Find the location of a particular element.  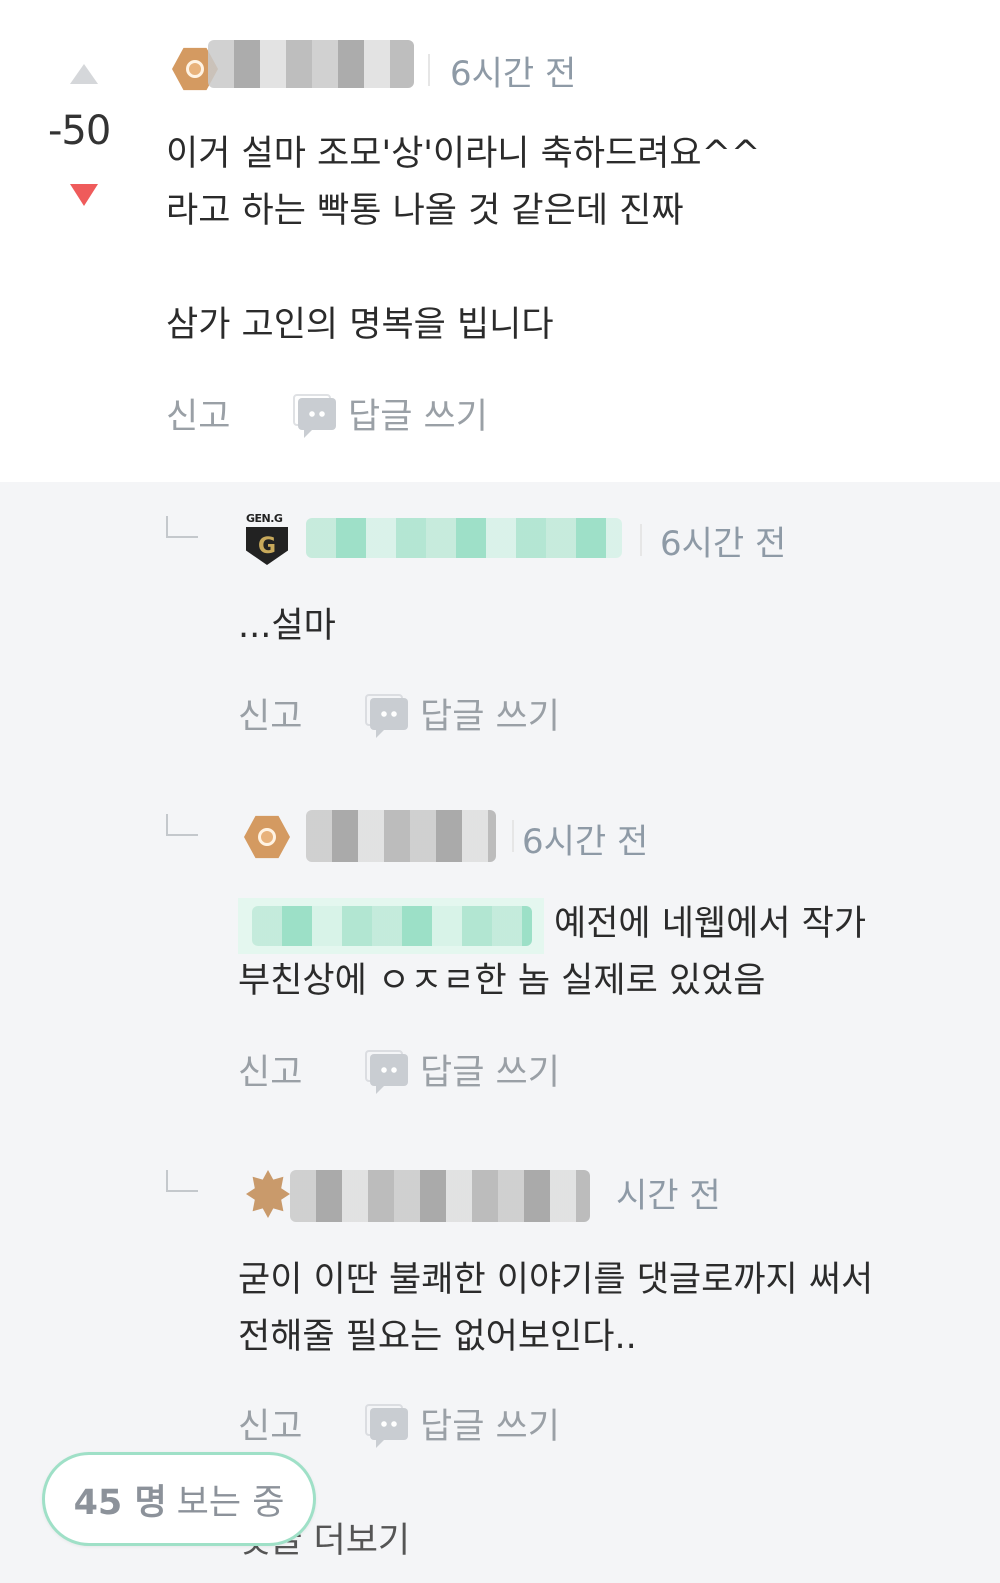

user-level-icon is located at coordinates (268, 1194).